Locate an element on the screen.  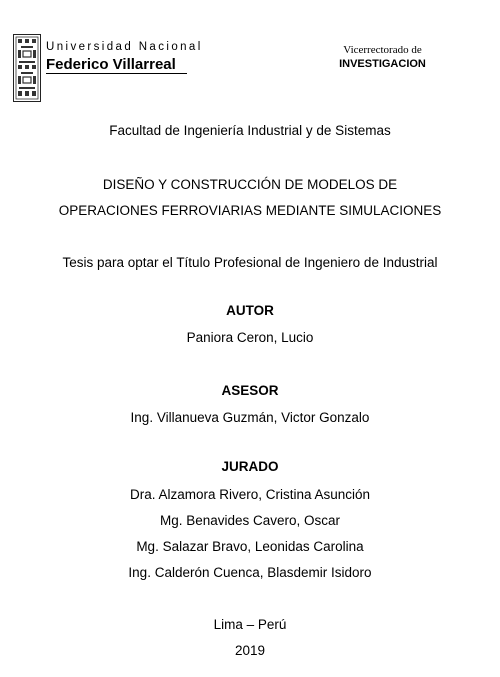
jury-member: Ing. Calderón Cuenca, Blasdemir Isidoro is located at coordinates (250, 572).